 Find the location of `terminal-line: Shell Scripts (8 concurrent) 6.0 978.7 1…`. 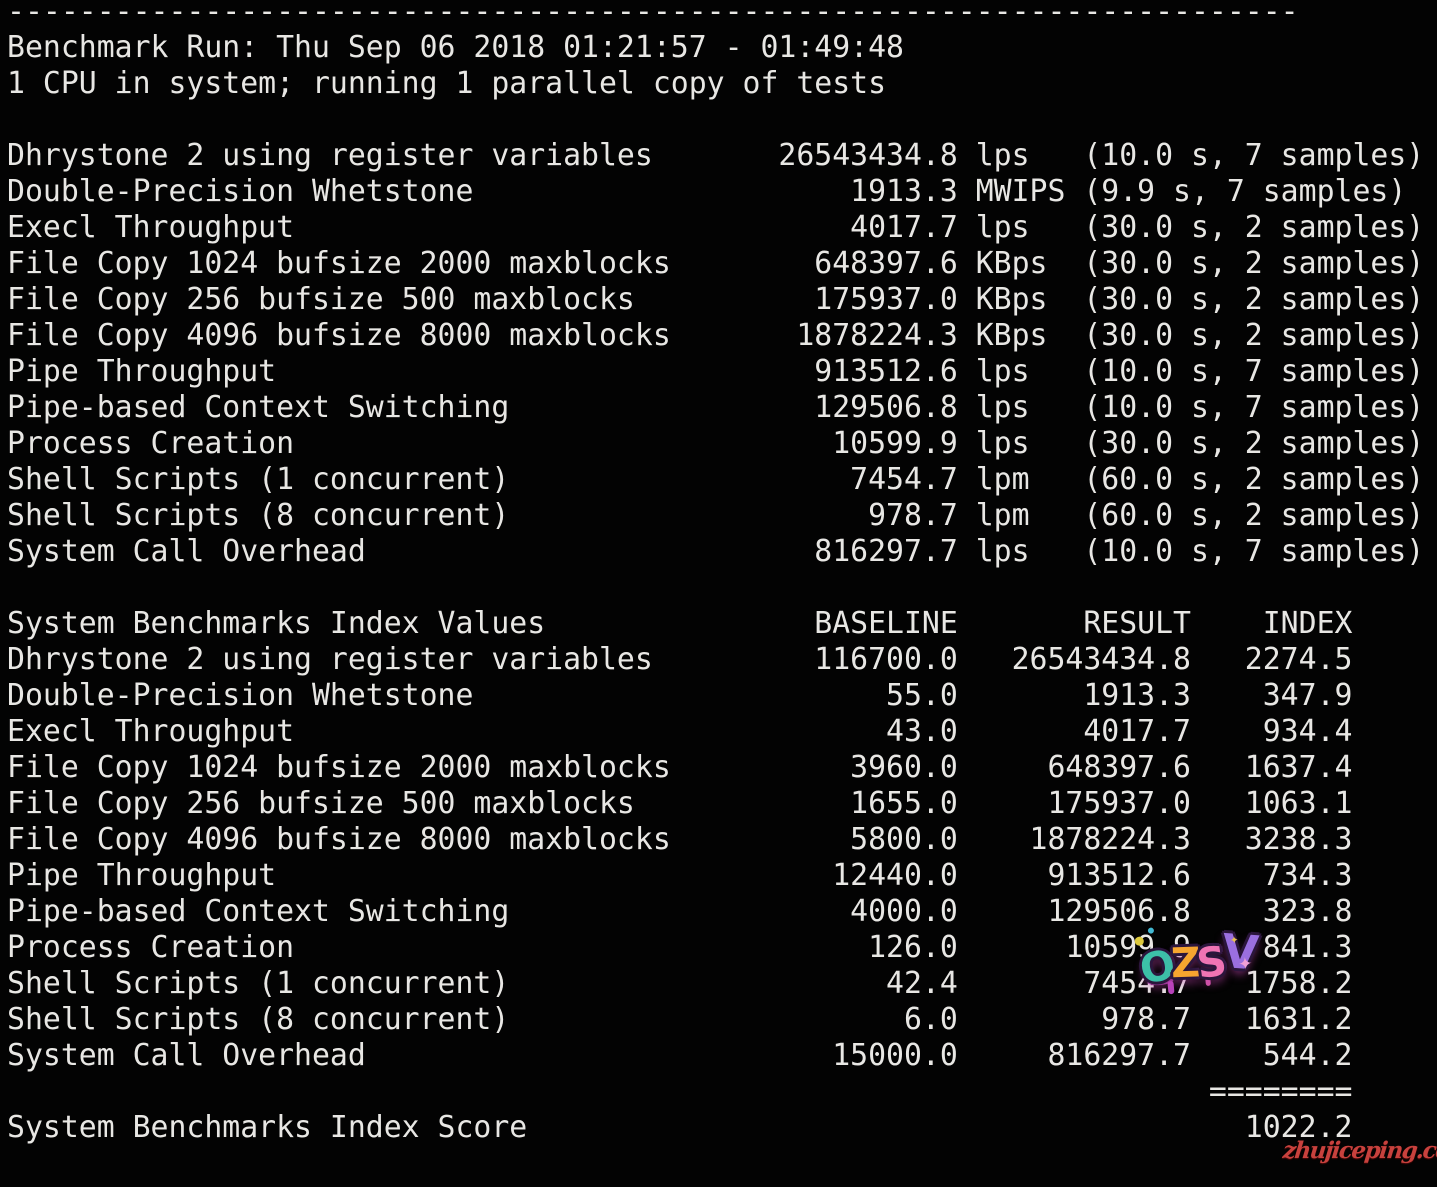

terminal-line: Shell Scripts (8 concurrent) 6.0 978.7 1… is located at coordinates (680, 1019).